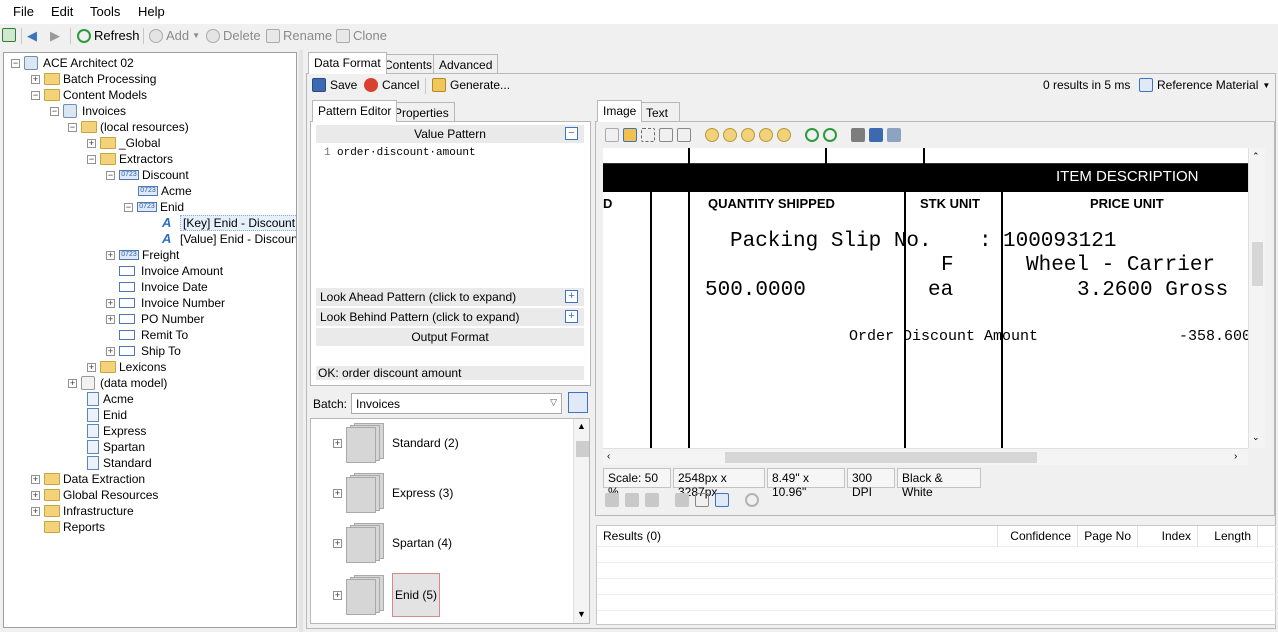  Describe the element at coordinates (117, 383) in the screenshot. I see `tree-data-model: + (data model)` at that location.